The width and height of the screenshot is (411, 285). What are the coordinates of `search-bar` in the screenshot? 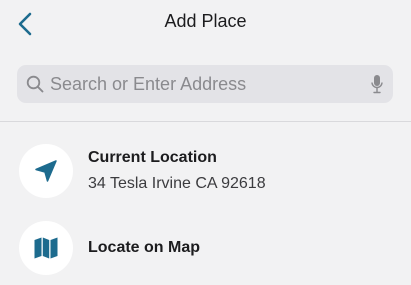 It's located at (205, 84).